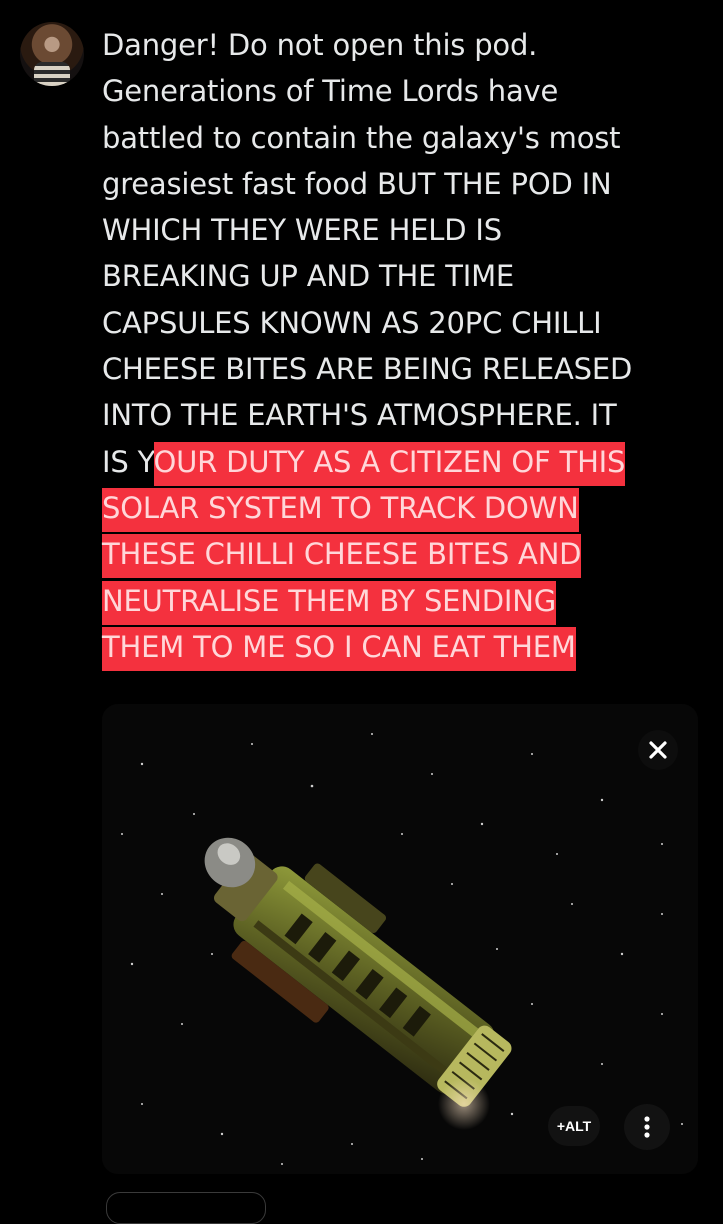 Image resolution: width=723 pixels, height=1224 pixels. I want to click on engine-glow, so click(464, 1104).